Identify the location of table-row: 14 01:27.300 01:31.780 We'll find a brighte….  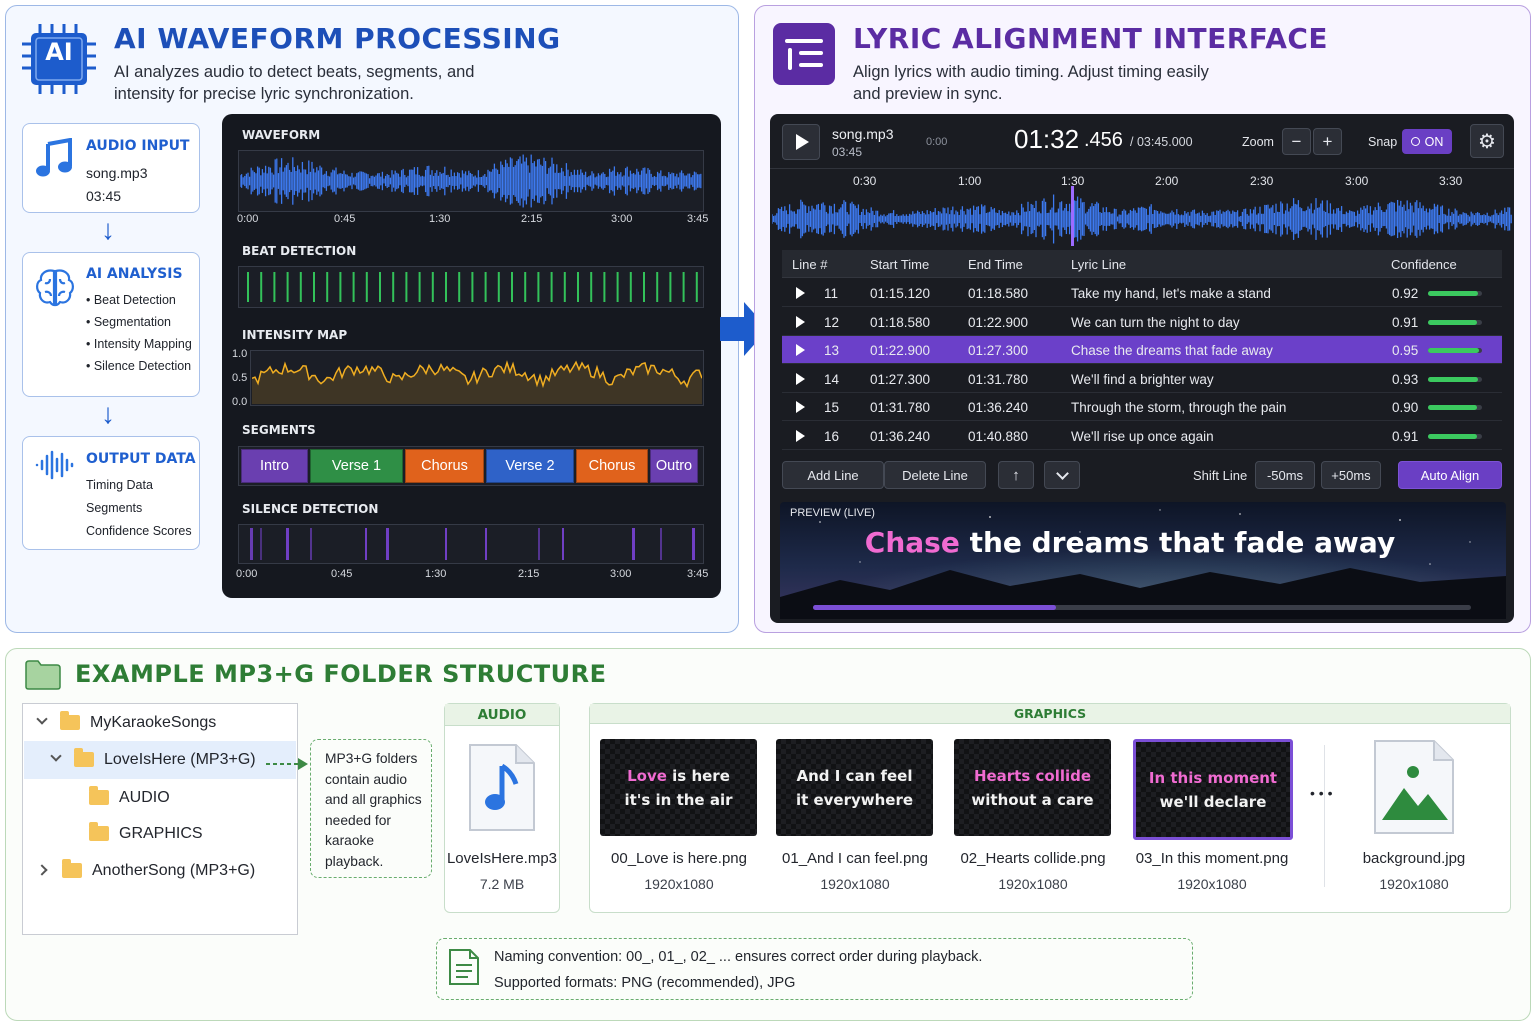
(1142, 379).